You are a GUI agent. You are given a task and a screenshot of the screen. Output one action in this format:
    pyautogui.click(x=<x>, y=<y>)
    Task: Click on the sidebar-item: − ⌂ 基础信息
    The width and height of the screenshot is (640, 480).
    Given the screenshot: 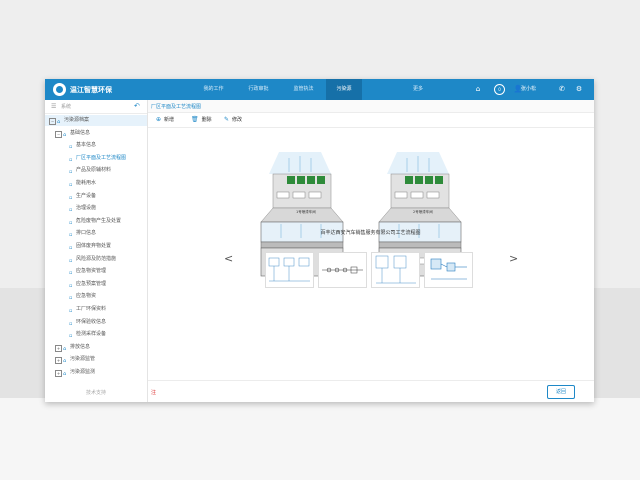 What is the action you would take?
    pyautogui.click(x=96, y=133)
    